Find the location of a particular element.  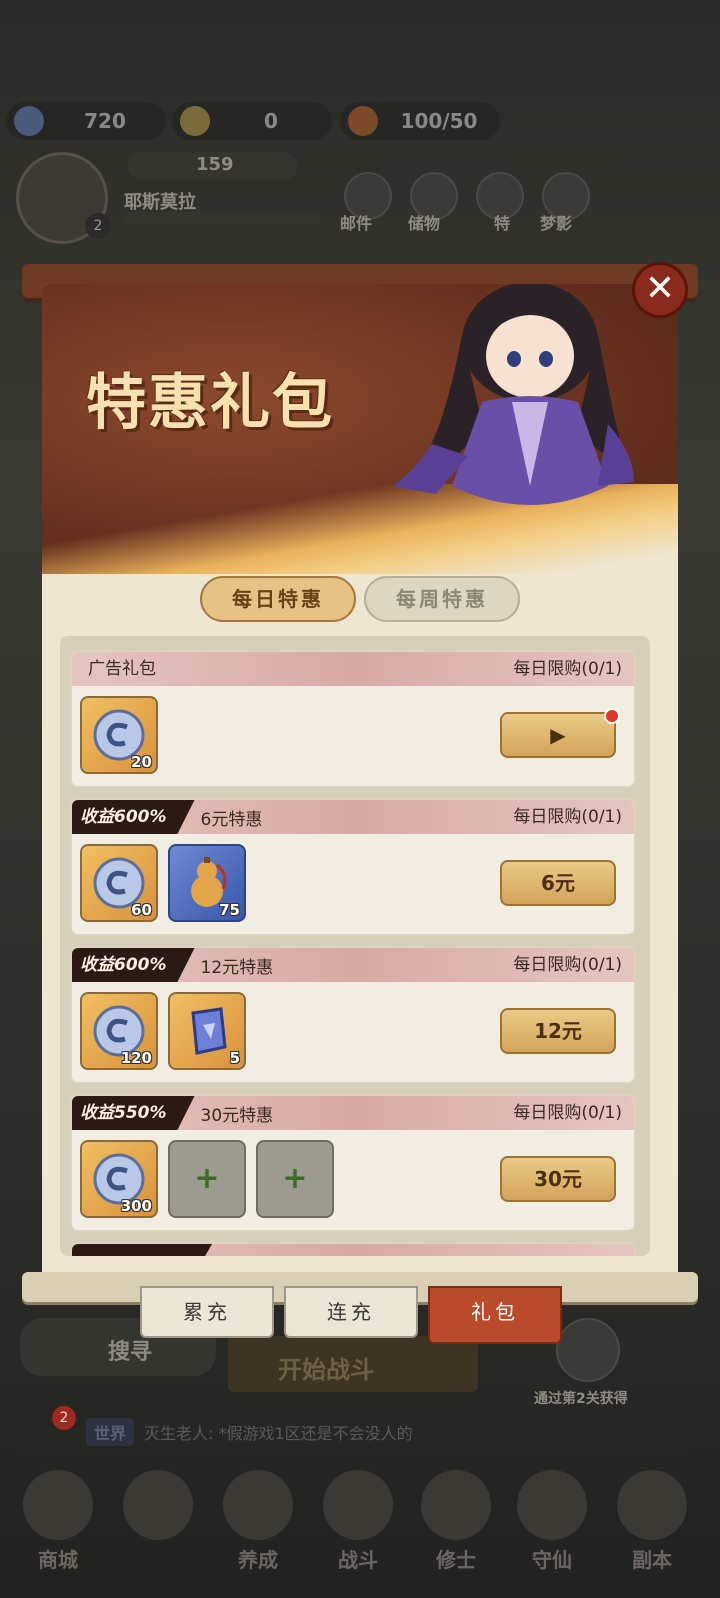

offer-header: 广告礼包 每日限购(0/1) is located at coordinates (353, 669).